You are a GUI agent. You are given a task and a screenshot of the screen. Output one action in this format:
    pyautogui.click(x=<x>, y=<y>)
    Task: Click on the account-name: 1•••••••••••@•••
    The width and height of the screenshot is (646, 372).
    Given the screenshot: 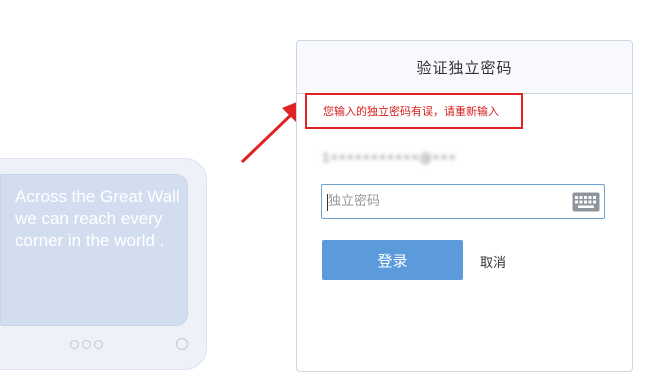 What is the action you would take?
    pyautogui.click(x=389, y=158)
    